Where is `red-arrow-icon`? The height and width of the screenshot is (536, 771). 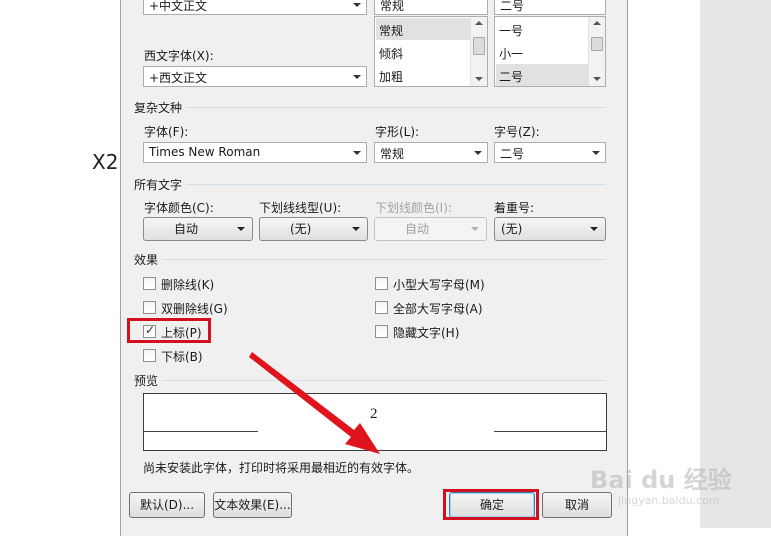 red-arrow-icon is located at coordinates (314, 403).